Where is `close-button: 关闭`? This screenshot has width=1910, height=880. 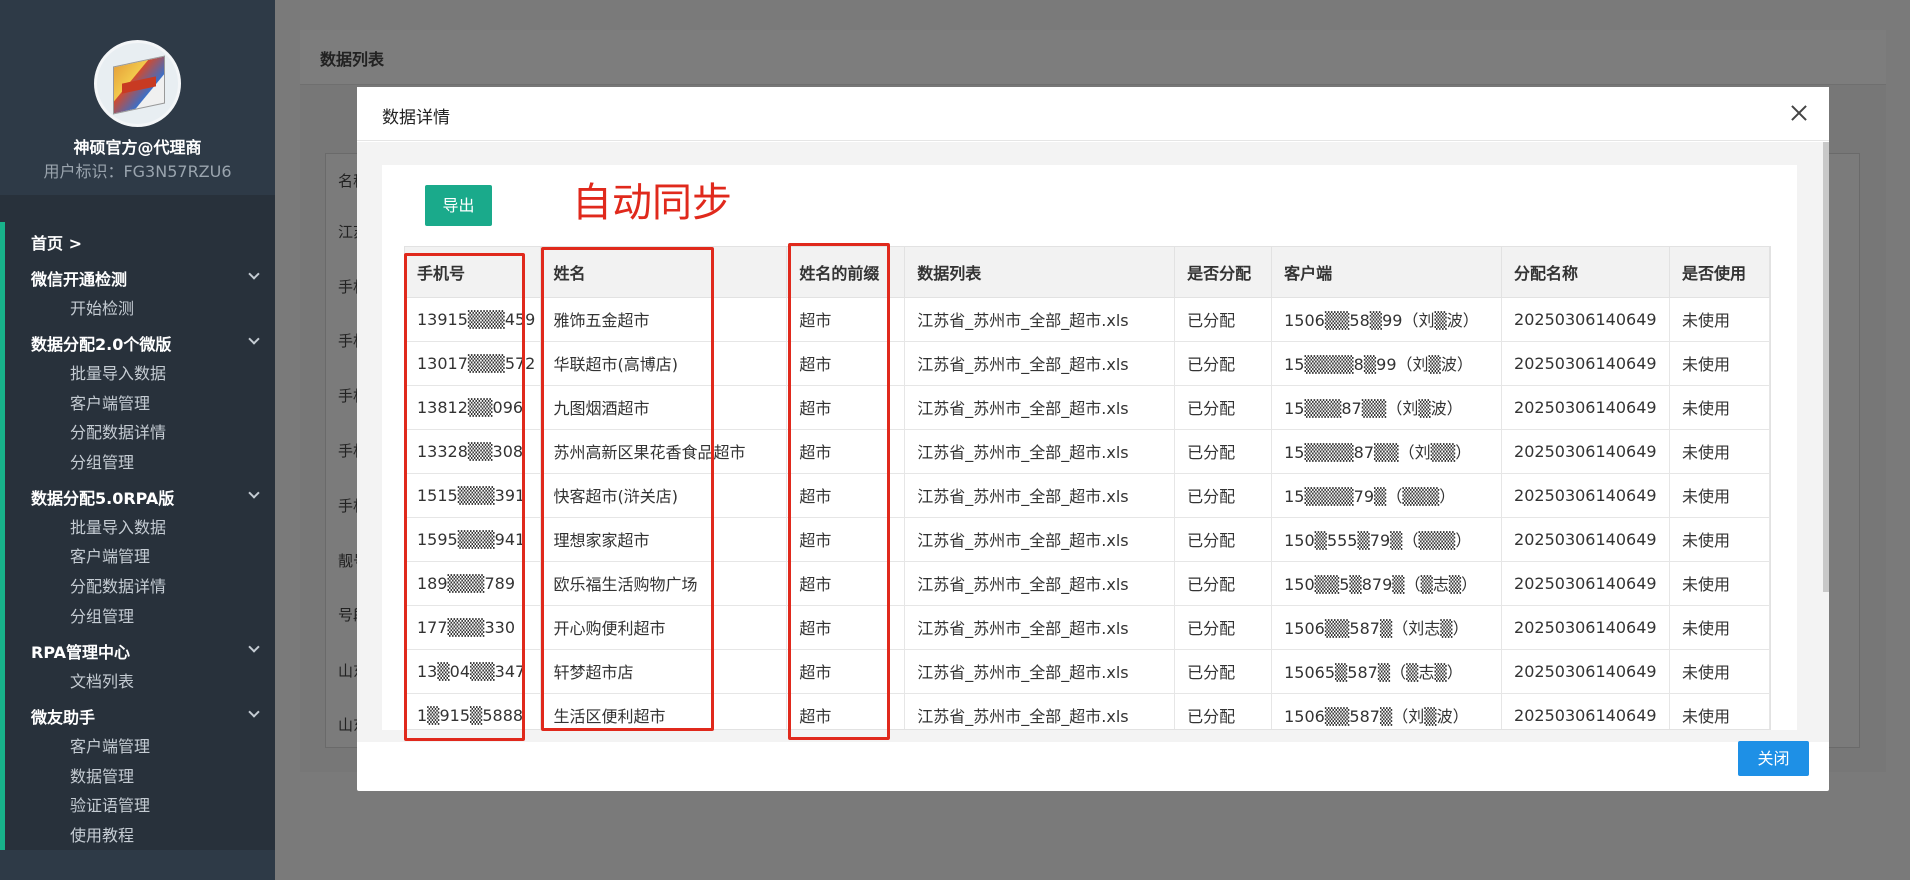
close-button: 关闭 is located at coordinates (1773, 758).